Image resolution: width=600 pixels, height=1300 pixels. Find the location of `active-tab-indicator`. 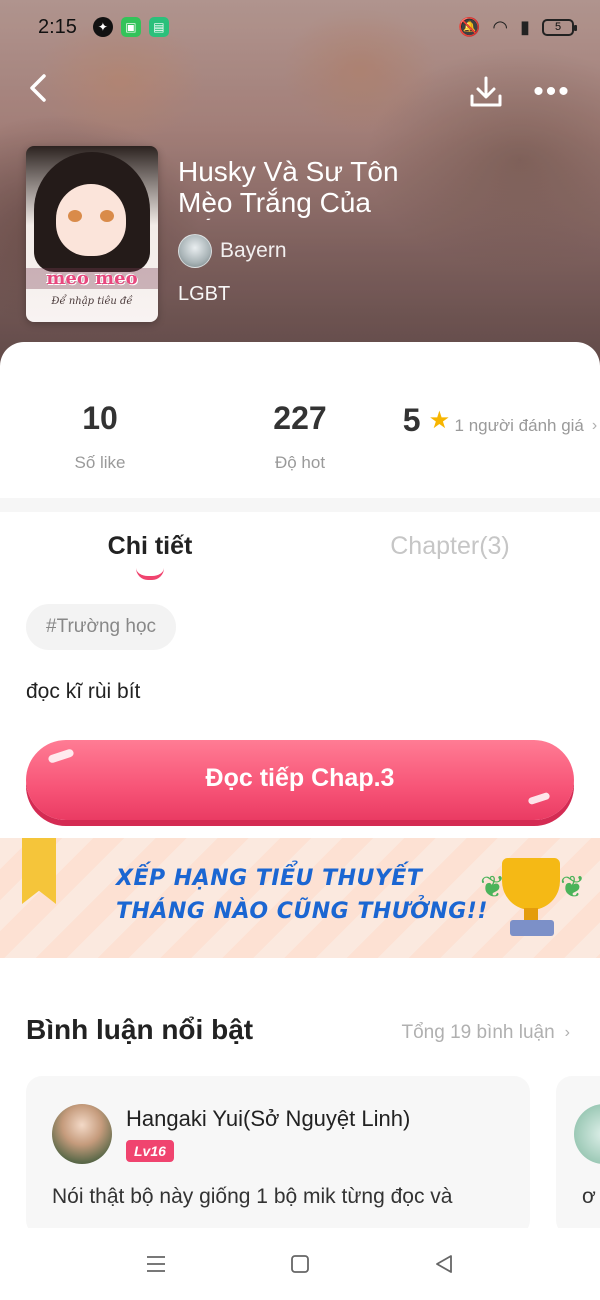

active-tab-indicator is located at coordinates (150, 574).